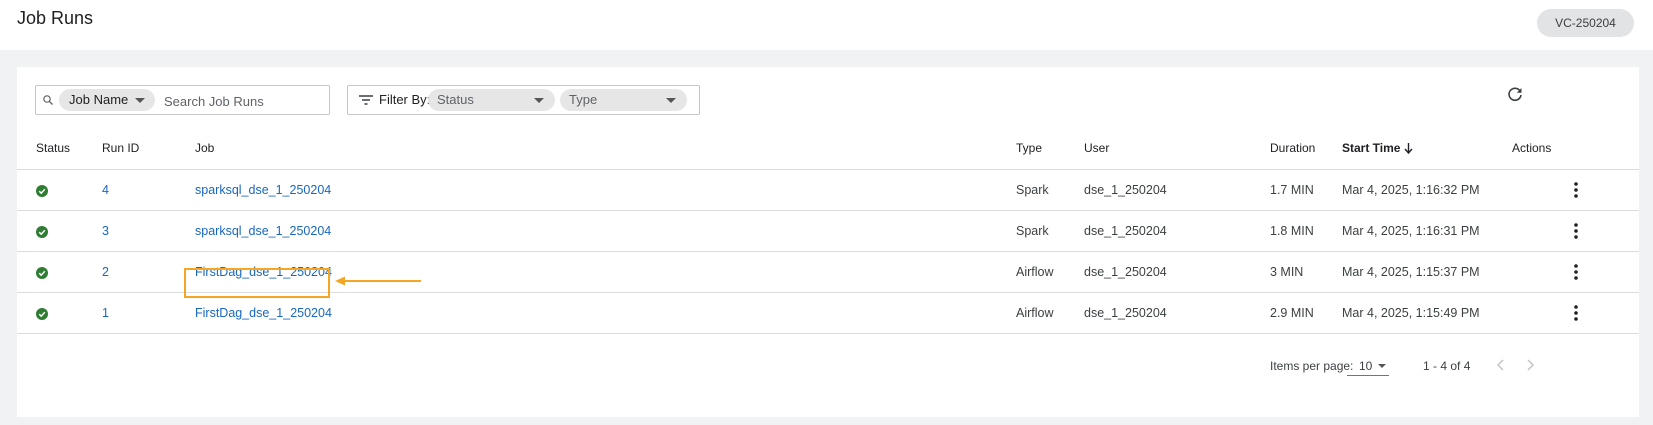 Image resolution: width=1653 pixels, height=425 pixels. Describe the element at coordinates (105, 190) in the screenshot. I see `run-id-link: 4` at that location.